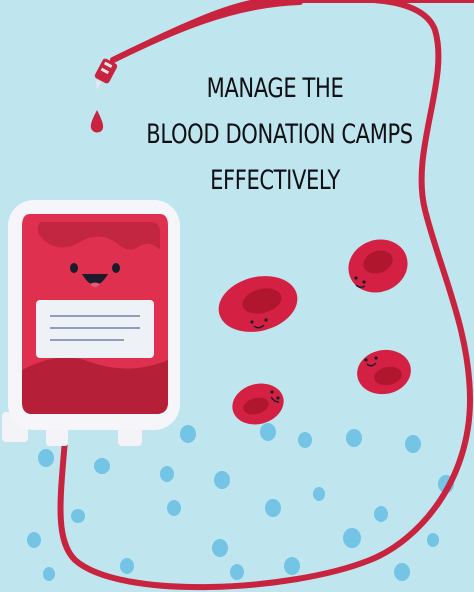  Describe the element at coordinates (314, 332) in the screenshot. I see `red-blood-cell-icon` at that location.